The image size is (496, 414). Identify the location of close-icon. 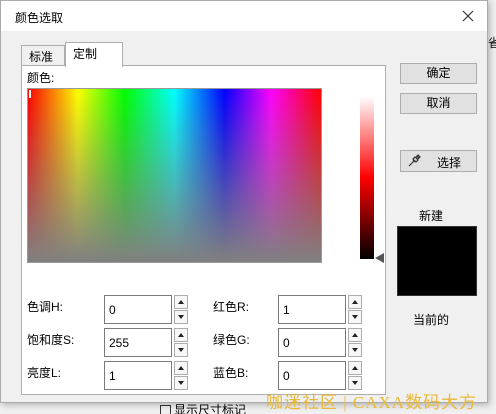
(468, 16).